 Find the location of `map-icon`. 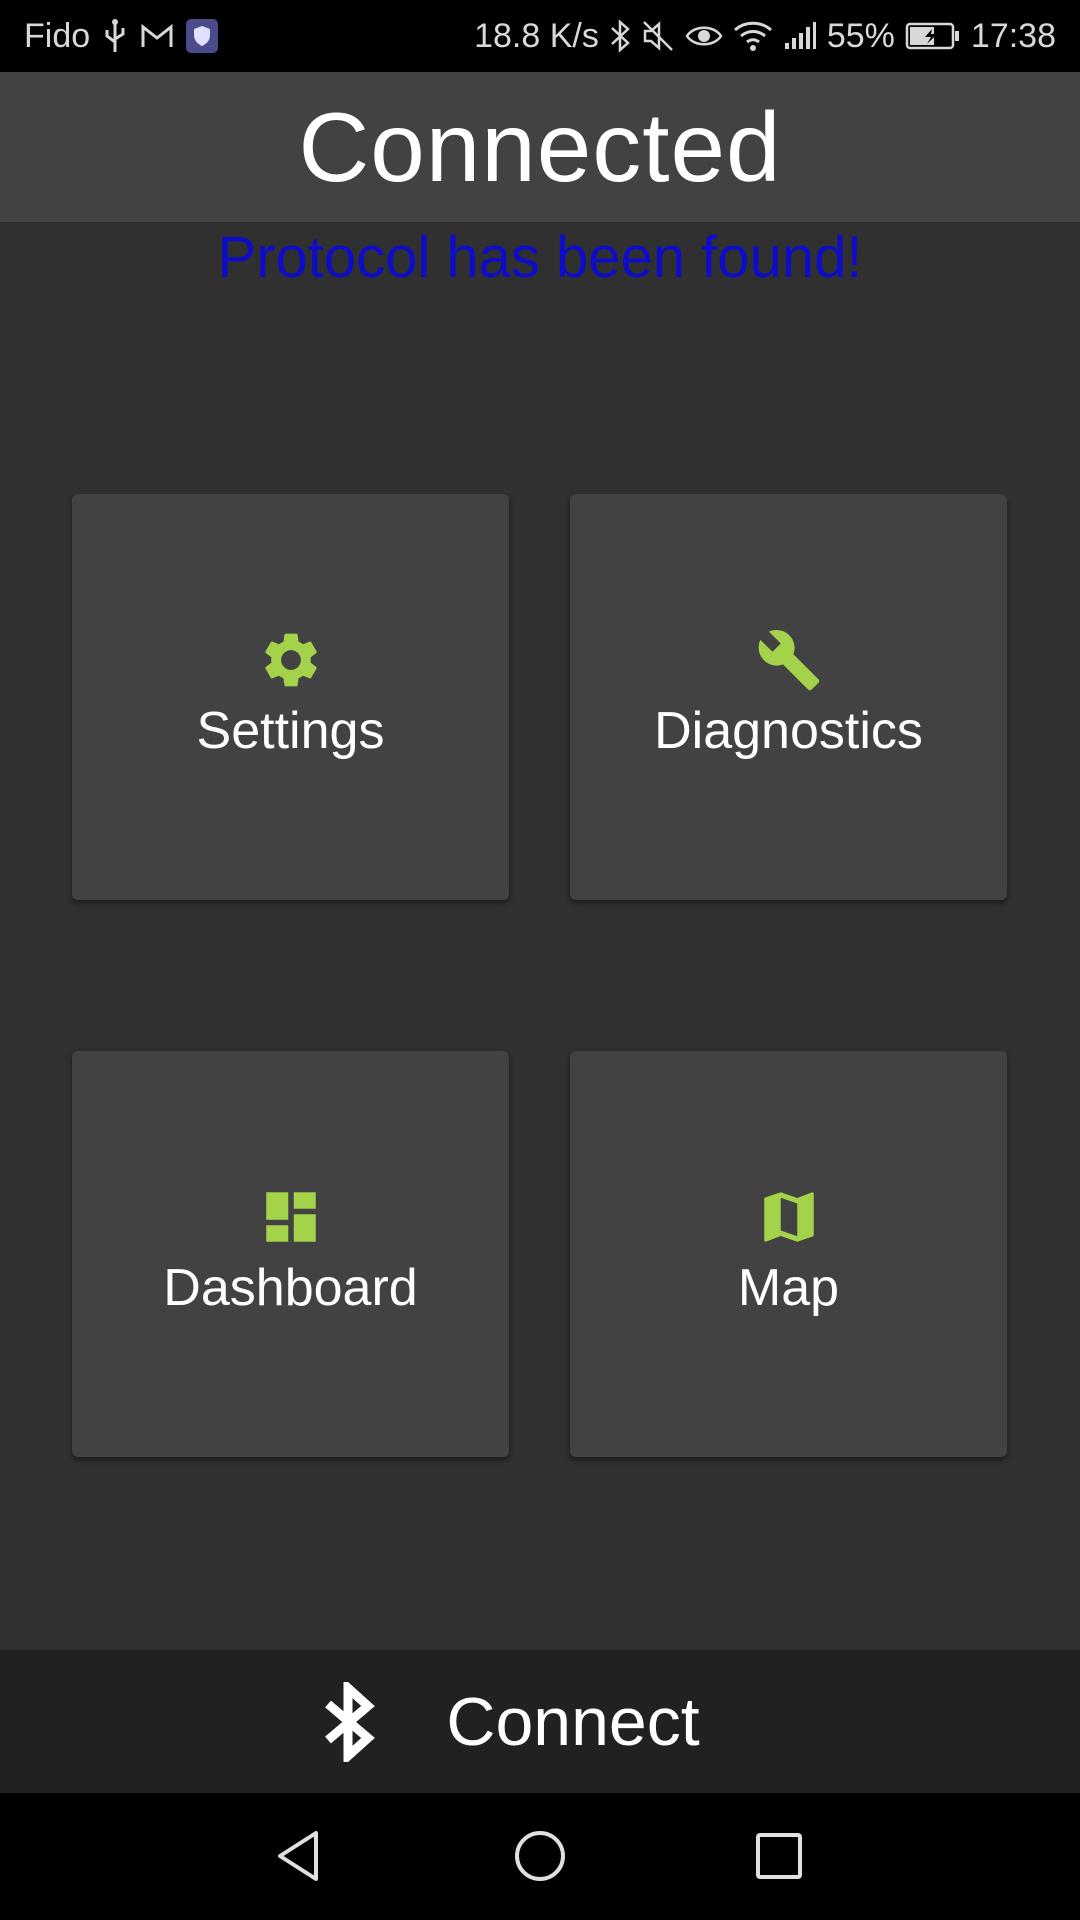

map-icon is located at coordinates (788, 1217).